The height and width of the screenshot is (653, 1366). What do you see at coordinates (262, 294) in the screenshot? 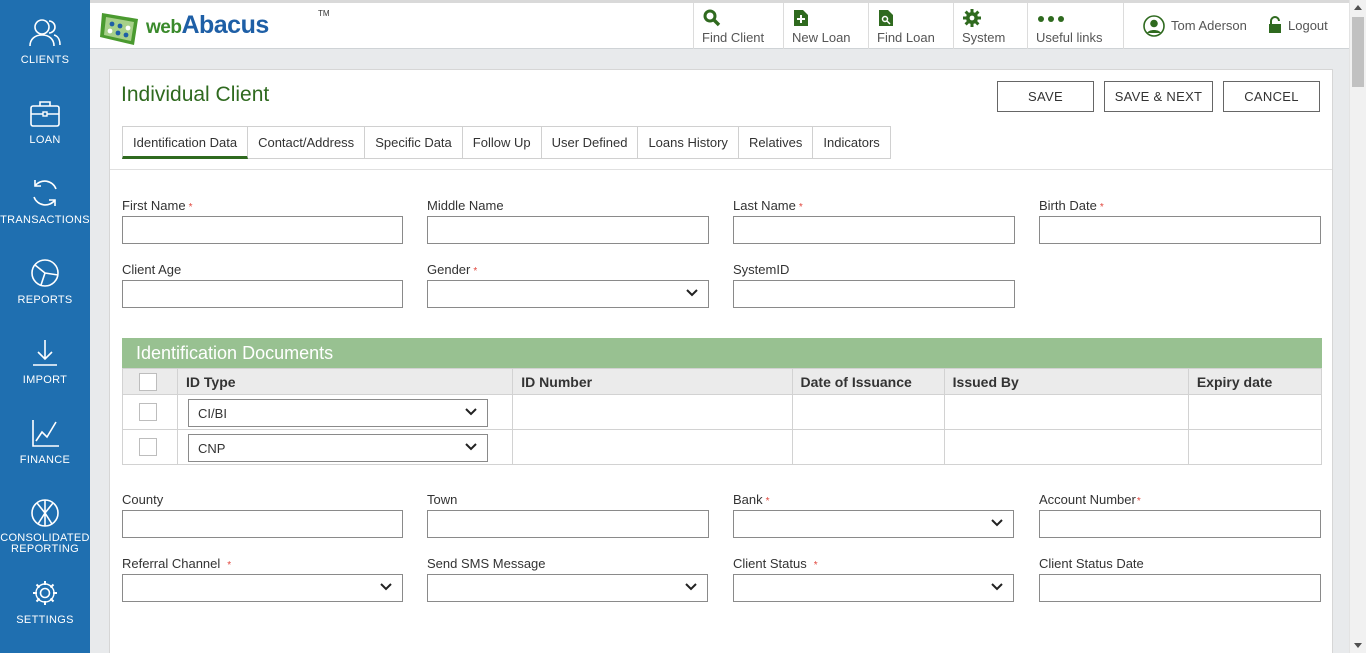
I see `client-age-field` at bounding box center [262, 294].